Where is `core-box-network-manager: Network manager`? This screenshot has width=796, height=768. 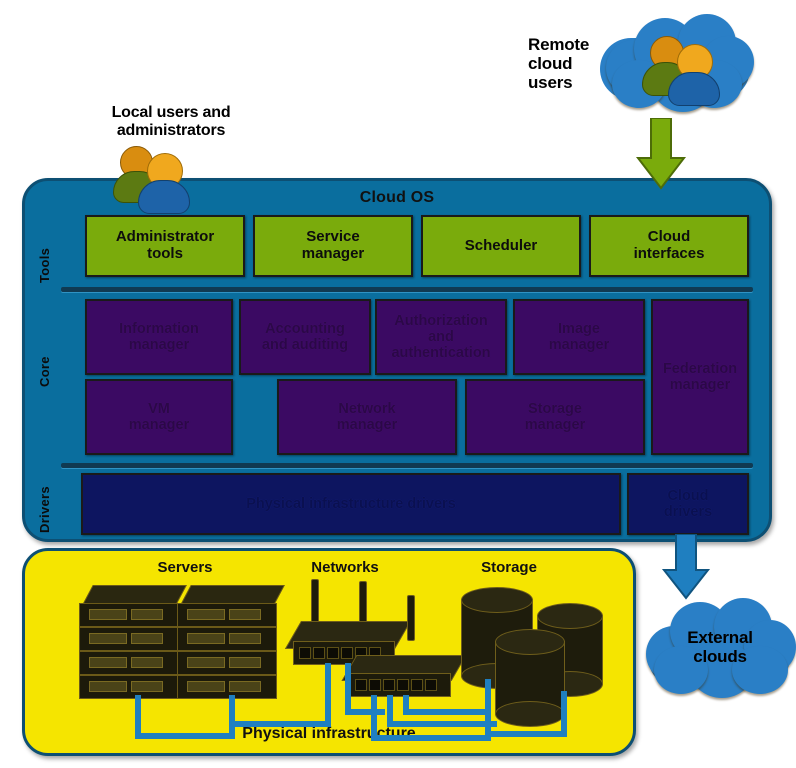
core-box-network-manager: Network manager is located at coordinates (367, 417).